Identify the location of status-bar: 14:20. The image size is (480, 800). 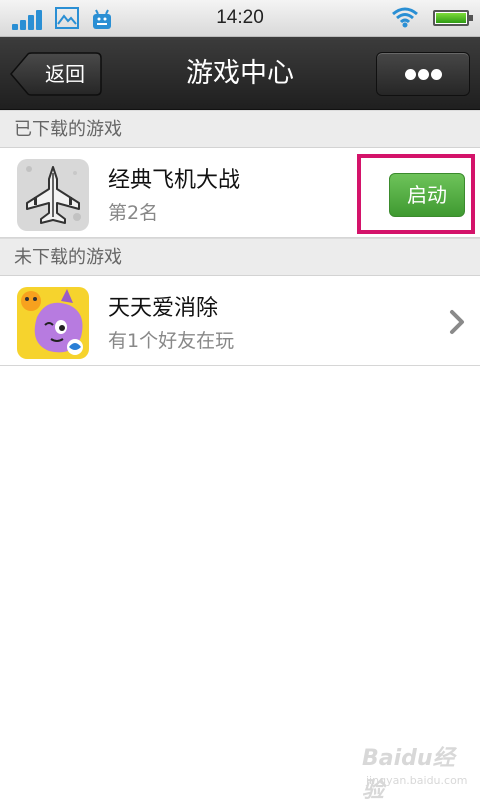
(240, 18).